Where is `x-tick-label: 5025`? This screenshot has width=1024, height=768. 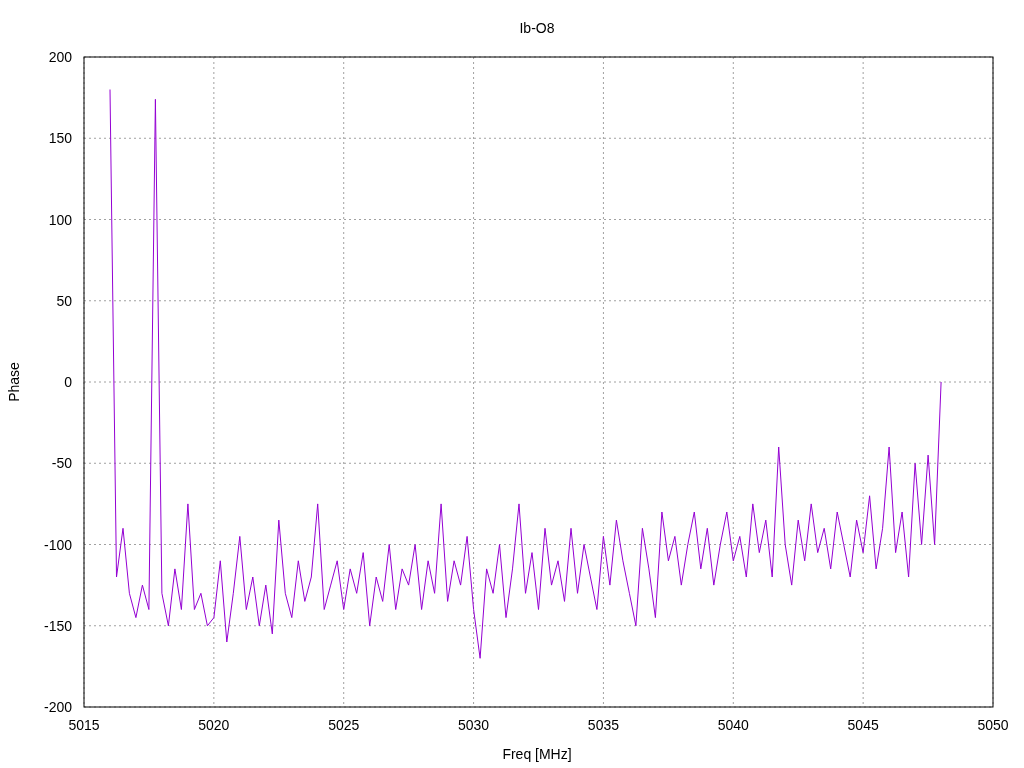 x-tick-label: 5025 is located at coordinates (344, 725).